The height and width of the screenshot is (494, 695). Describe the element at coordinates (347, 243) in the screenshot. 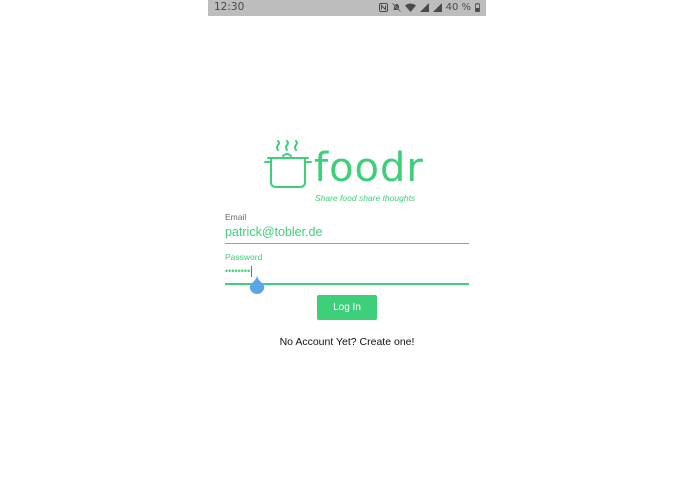

I see `email-underline` at that location.